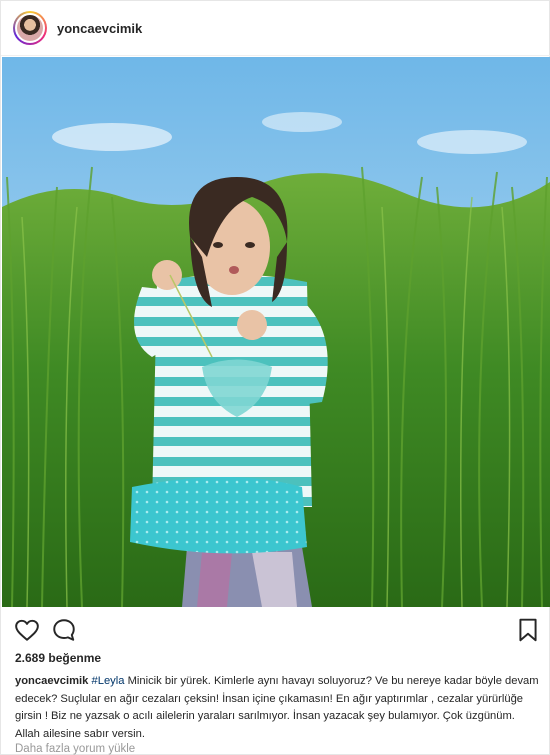 This screenshot has height=755, width=550. I want to click on post-username: yoncaevcimik, so click(99, 28).